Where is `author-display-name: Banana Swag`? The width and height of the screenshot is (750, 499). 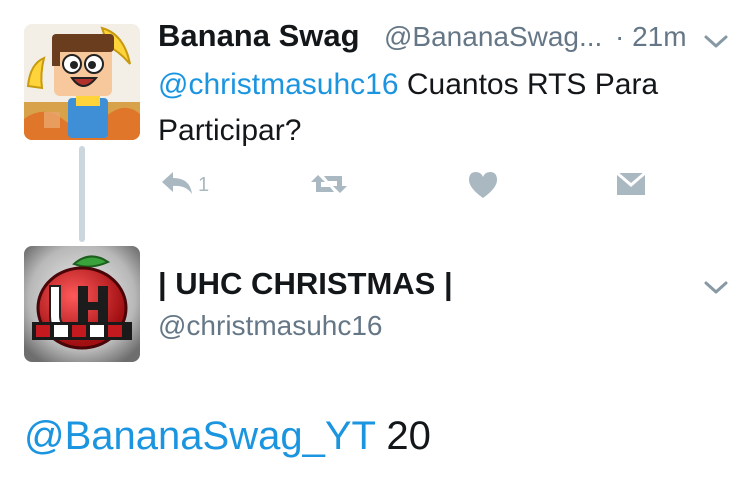
author-display-name: Banana Swag is located at coordinates (259, 36).